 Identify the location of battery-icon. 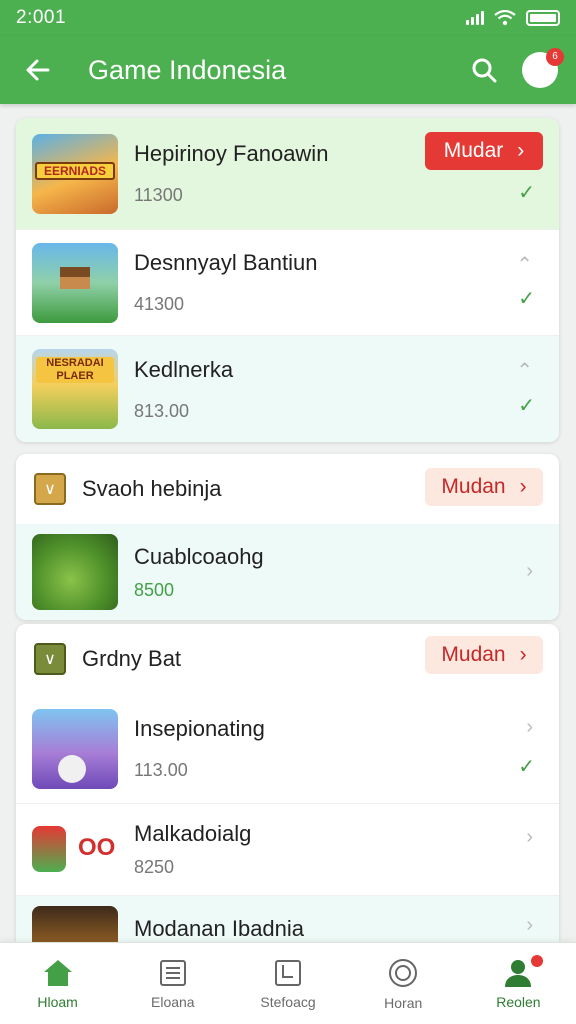
(543, 18).